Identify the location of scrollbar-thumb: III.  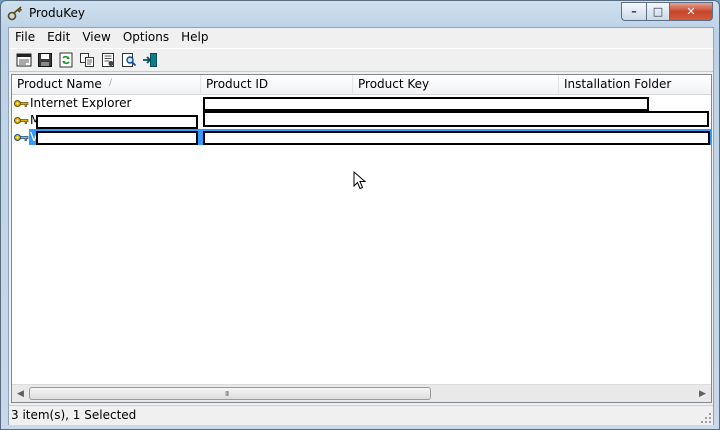
(230, 393).